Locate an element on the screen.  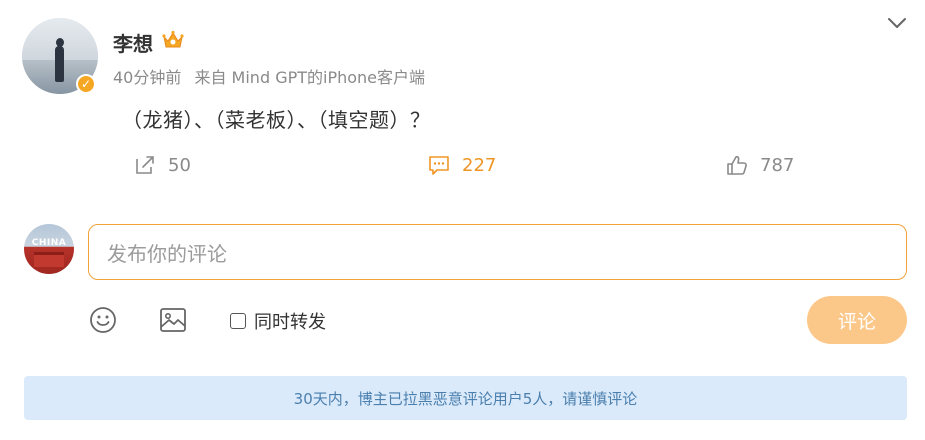
thumbs-up-icon is located at coordinates (737, 165).